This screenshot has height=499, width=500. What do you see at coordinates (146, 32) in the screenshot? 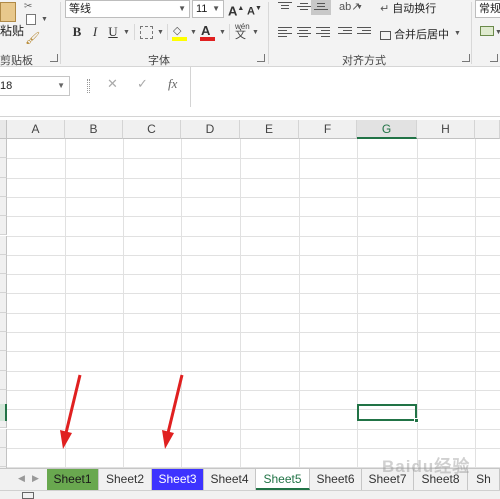
I see `border-icon` at bounding box center [146, 32].